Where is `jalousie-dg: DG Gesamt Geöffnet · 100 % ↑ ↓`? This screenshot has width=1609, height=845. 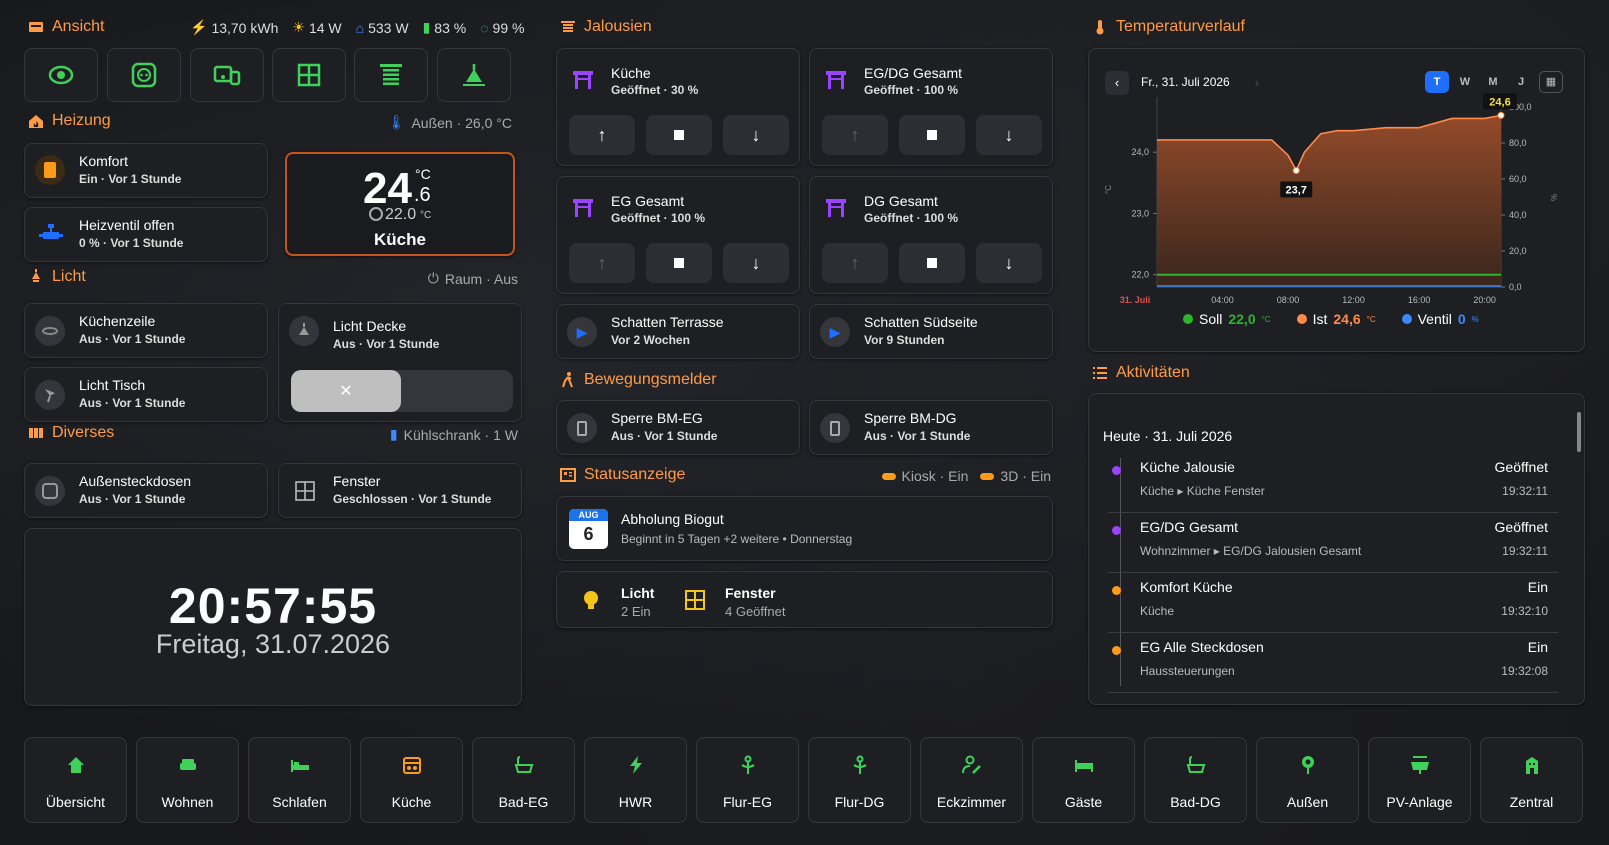
jalousie-dg: DG Gesamt Geöffnet · 100 % ↑ ↓ is located at coordinates (931, 235).